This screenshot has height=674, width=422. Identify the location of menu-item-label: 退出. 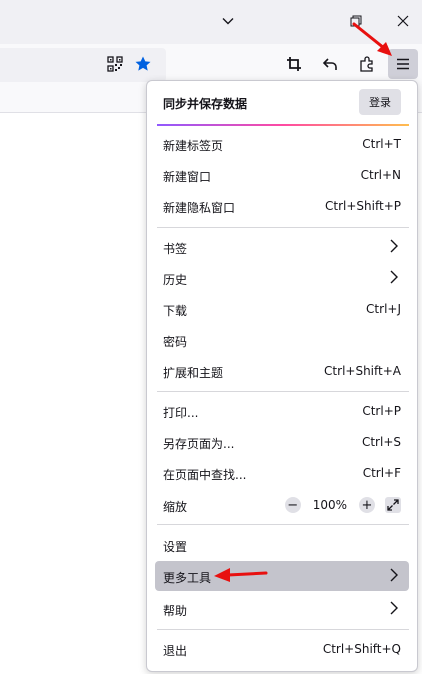
(175, 651).